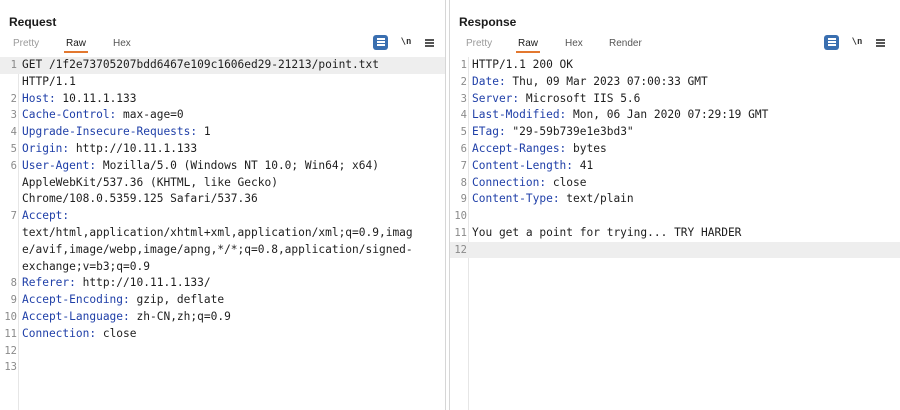 The width and height of the screenshot is (900, 410). I want to click on header-name: Date:, so click(489, 81).